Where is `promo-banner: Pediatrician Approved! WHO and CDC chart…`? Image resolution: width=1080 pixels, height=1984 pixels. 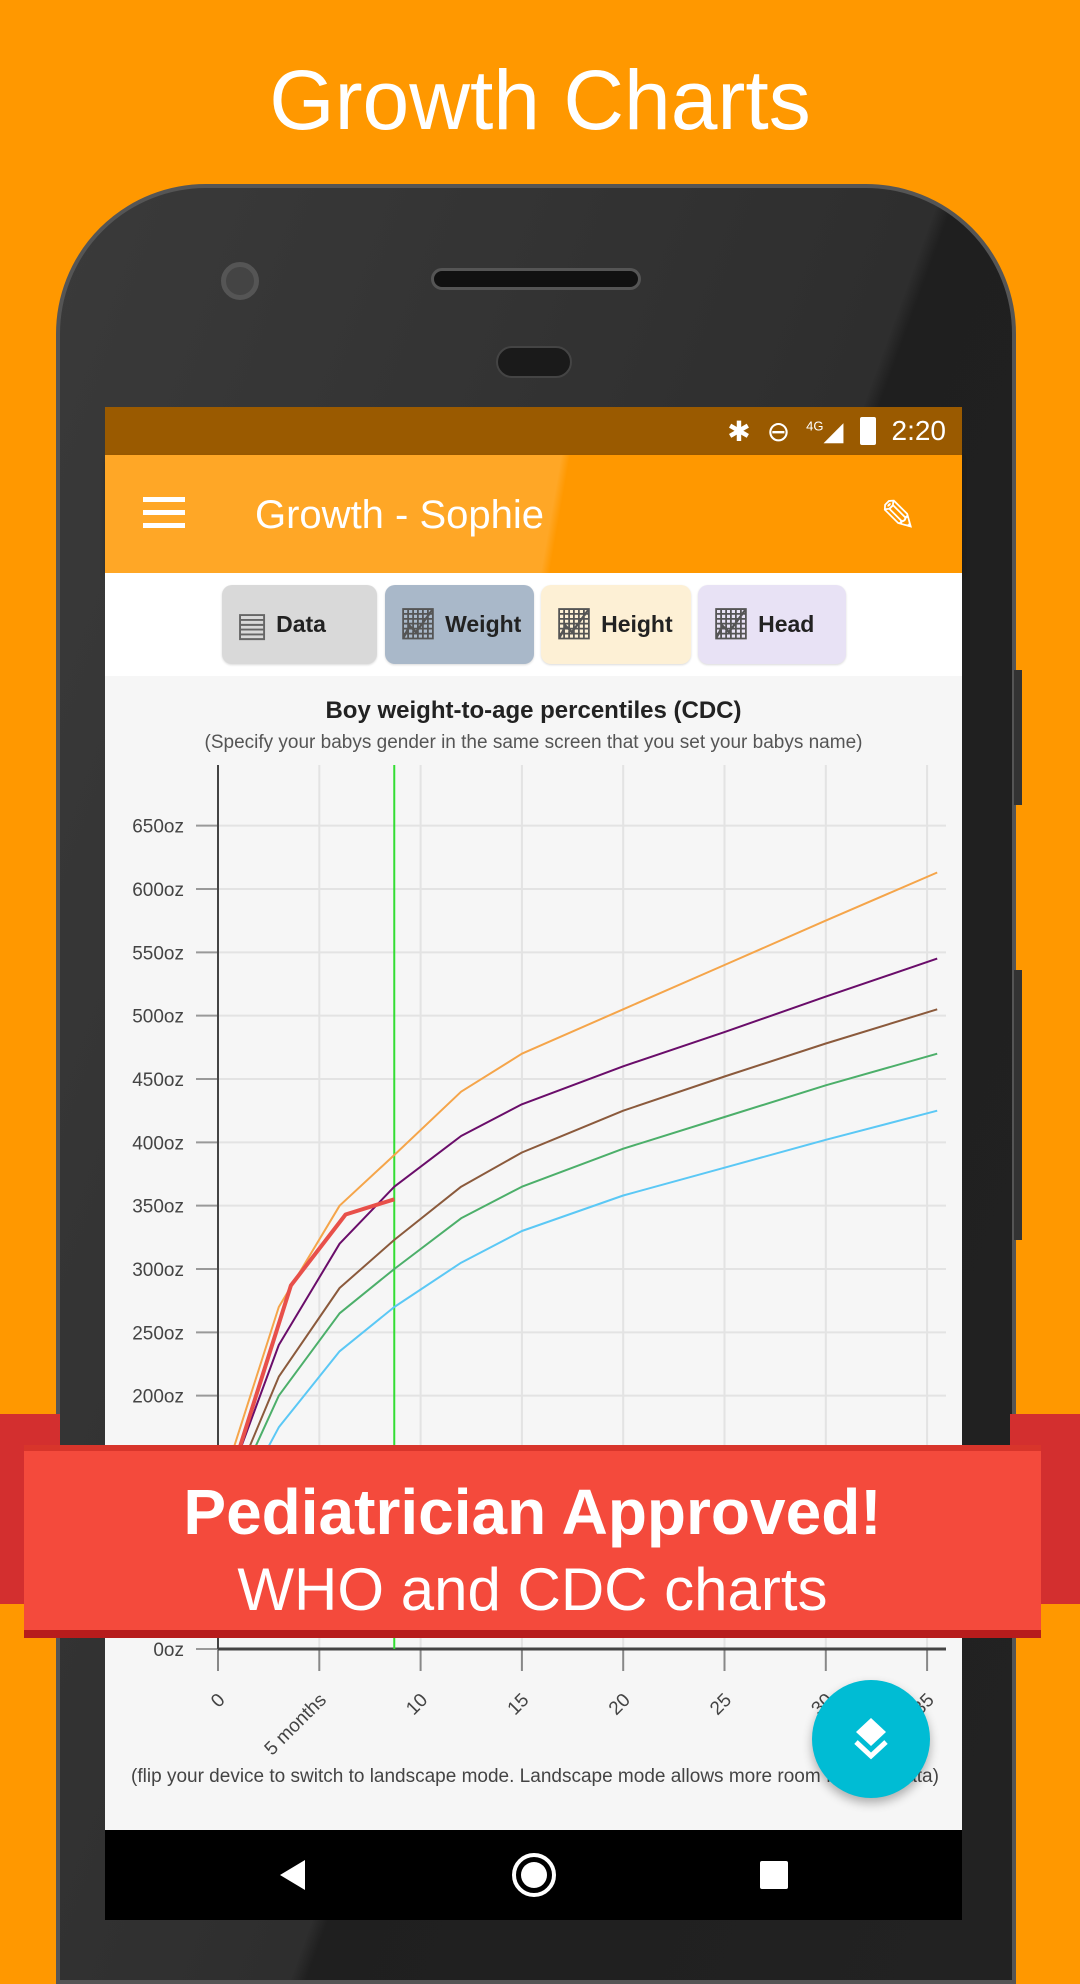 promo-banner: Pediatrician Approved! WHO and CDC chart… is located at coordinates (532, 1541).